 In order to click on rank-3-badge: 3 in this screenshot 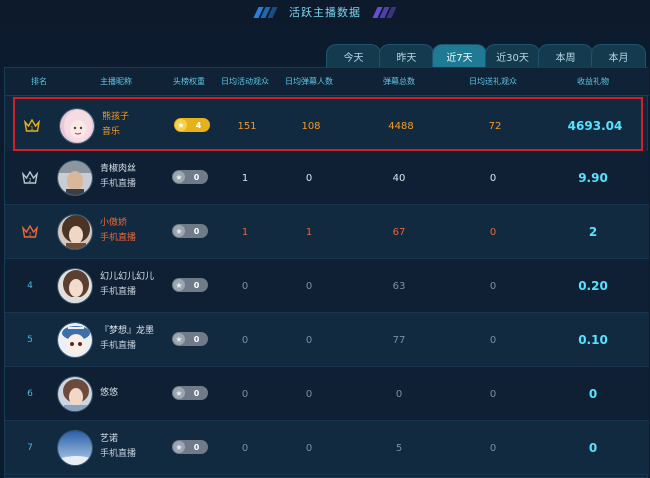, I will do `click(30, 232)`.